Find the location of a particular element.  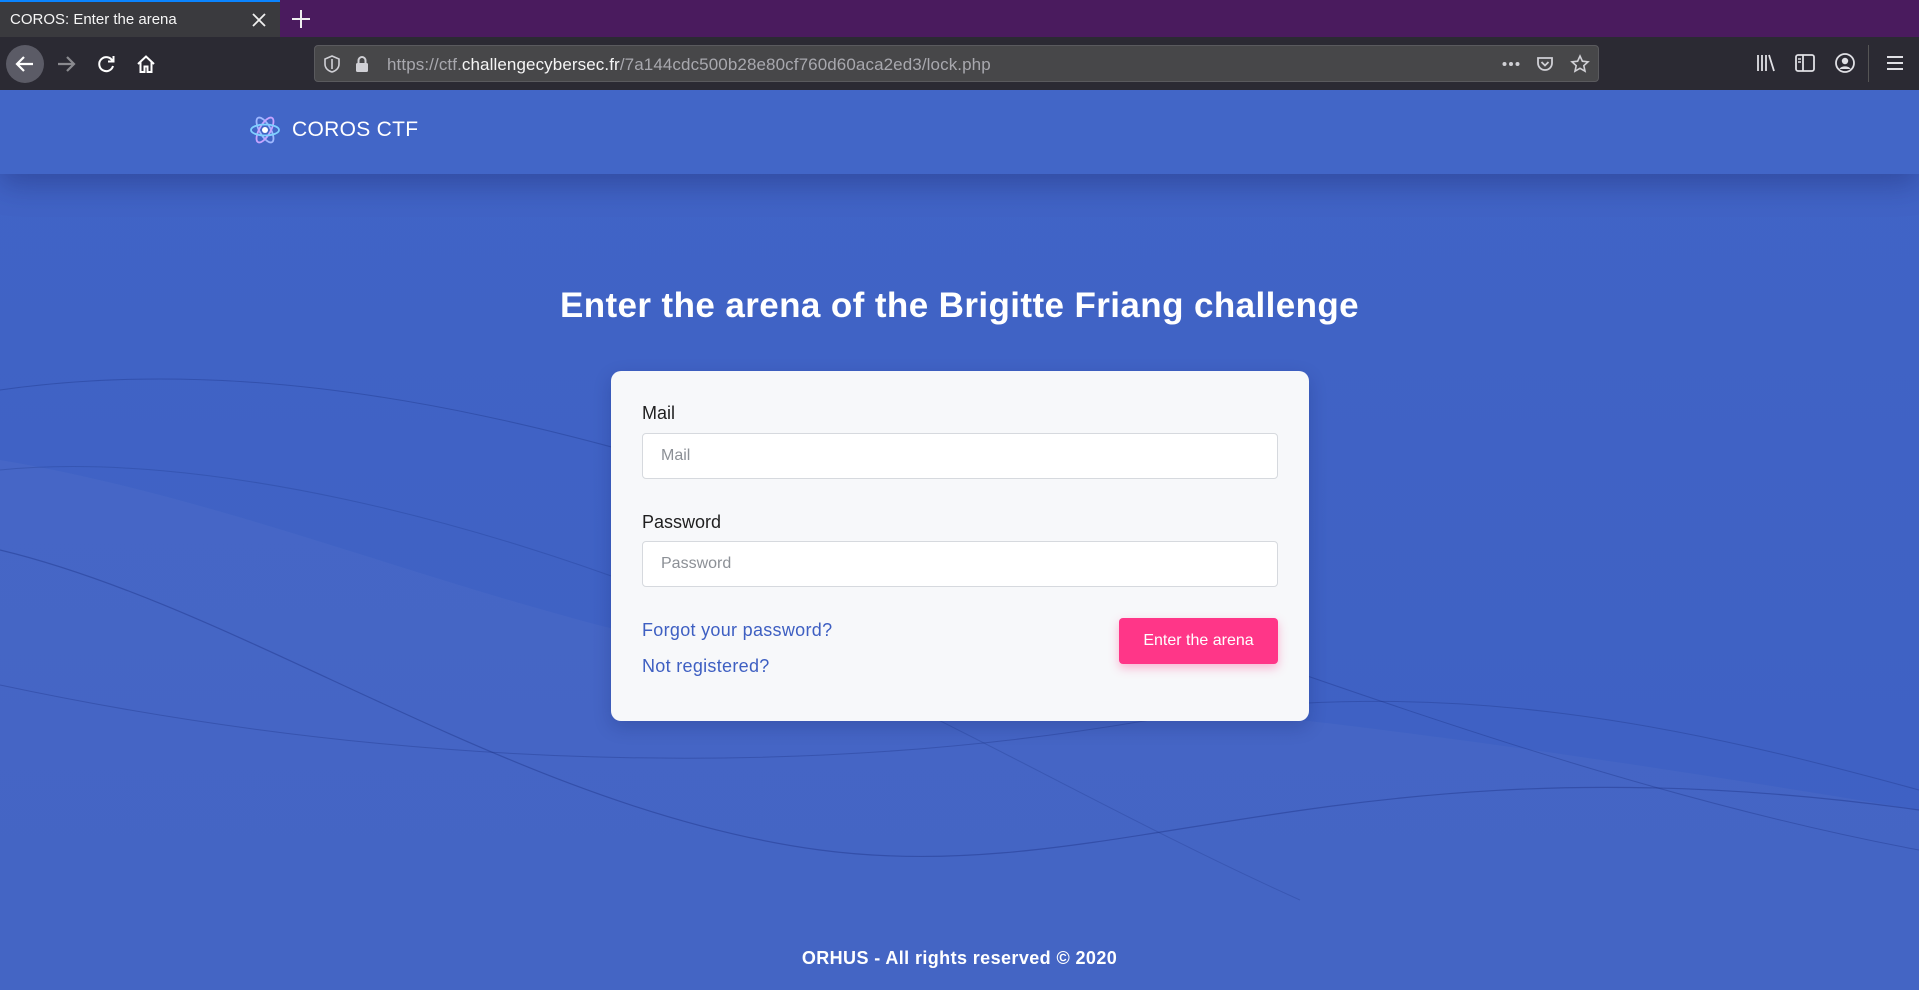

forward-button is located at coordinates (66, 64).